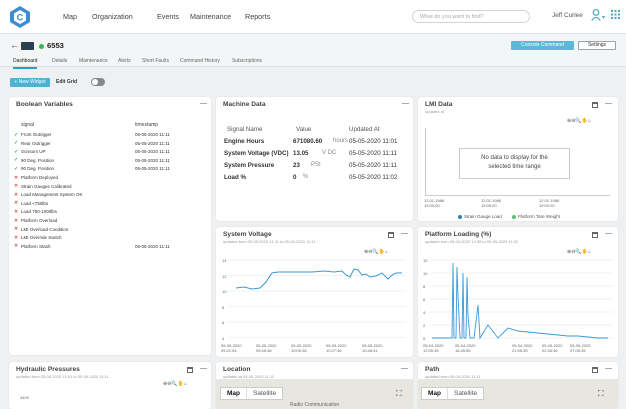 This screenshot has width=626, height=409. I want to click on status-dot, so click(41, 46).